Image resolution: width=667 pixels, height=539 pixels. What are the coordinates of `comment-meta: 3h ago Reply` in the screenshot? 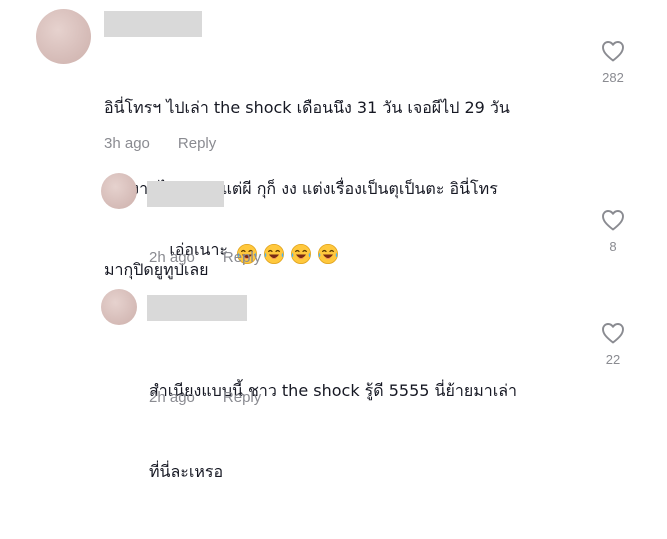 It's located at (160, 143).